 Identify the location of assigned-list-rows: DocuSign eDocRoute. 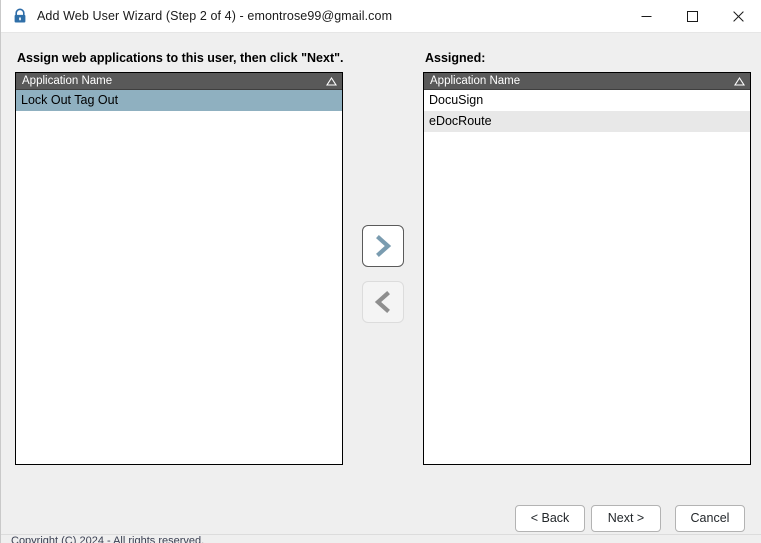
(587, 111).